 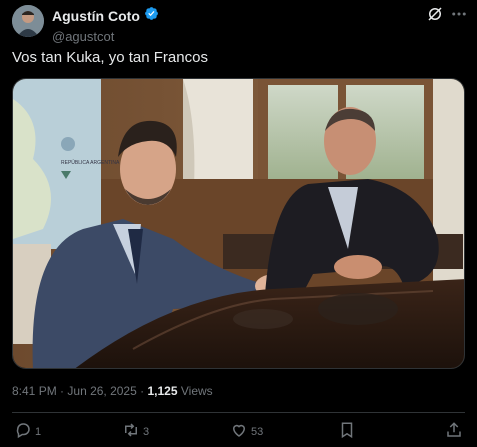 I want to click on reply-count: 1, so click(x=38, y=431).